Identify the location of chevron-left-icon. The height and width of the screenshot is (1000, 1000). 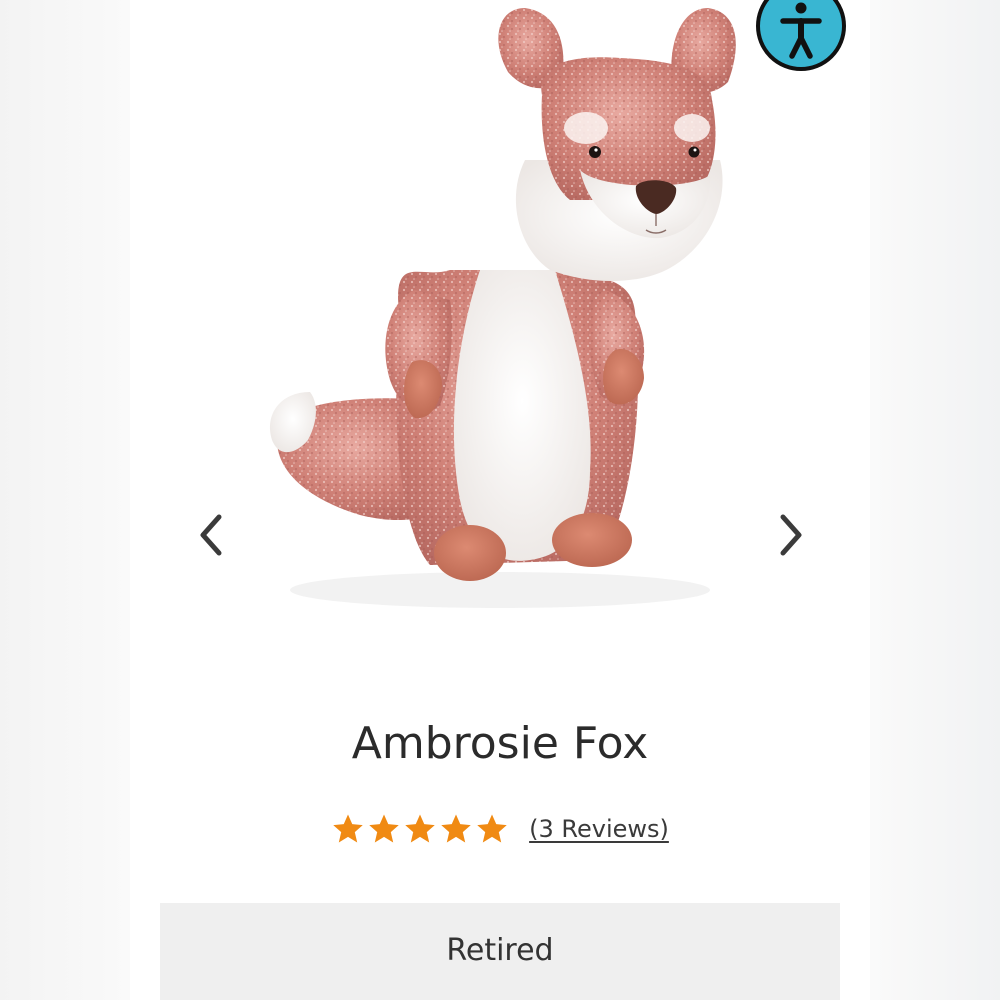
(211, 535).